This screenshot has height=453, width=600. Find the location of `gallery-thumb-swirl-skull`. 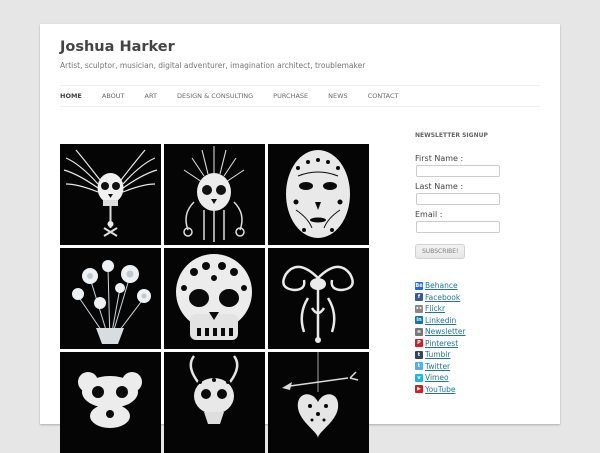

gallery-thumb-swirl-skull is located at coordinates (110, 402).